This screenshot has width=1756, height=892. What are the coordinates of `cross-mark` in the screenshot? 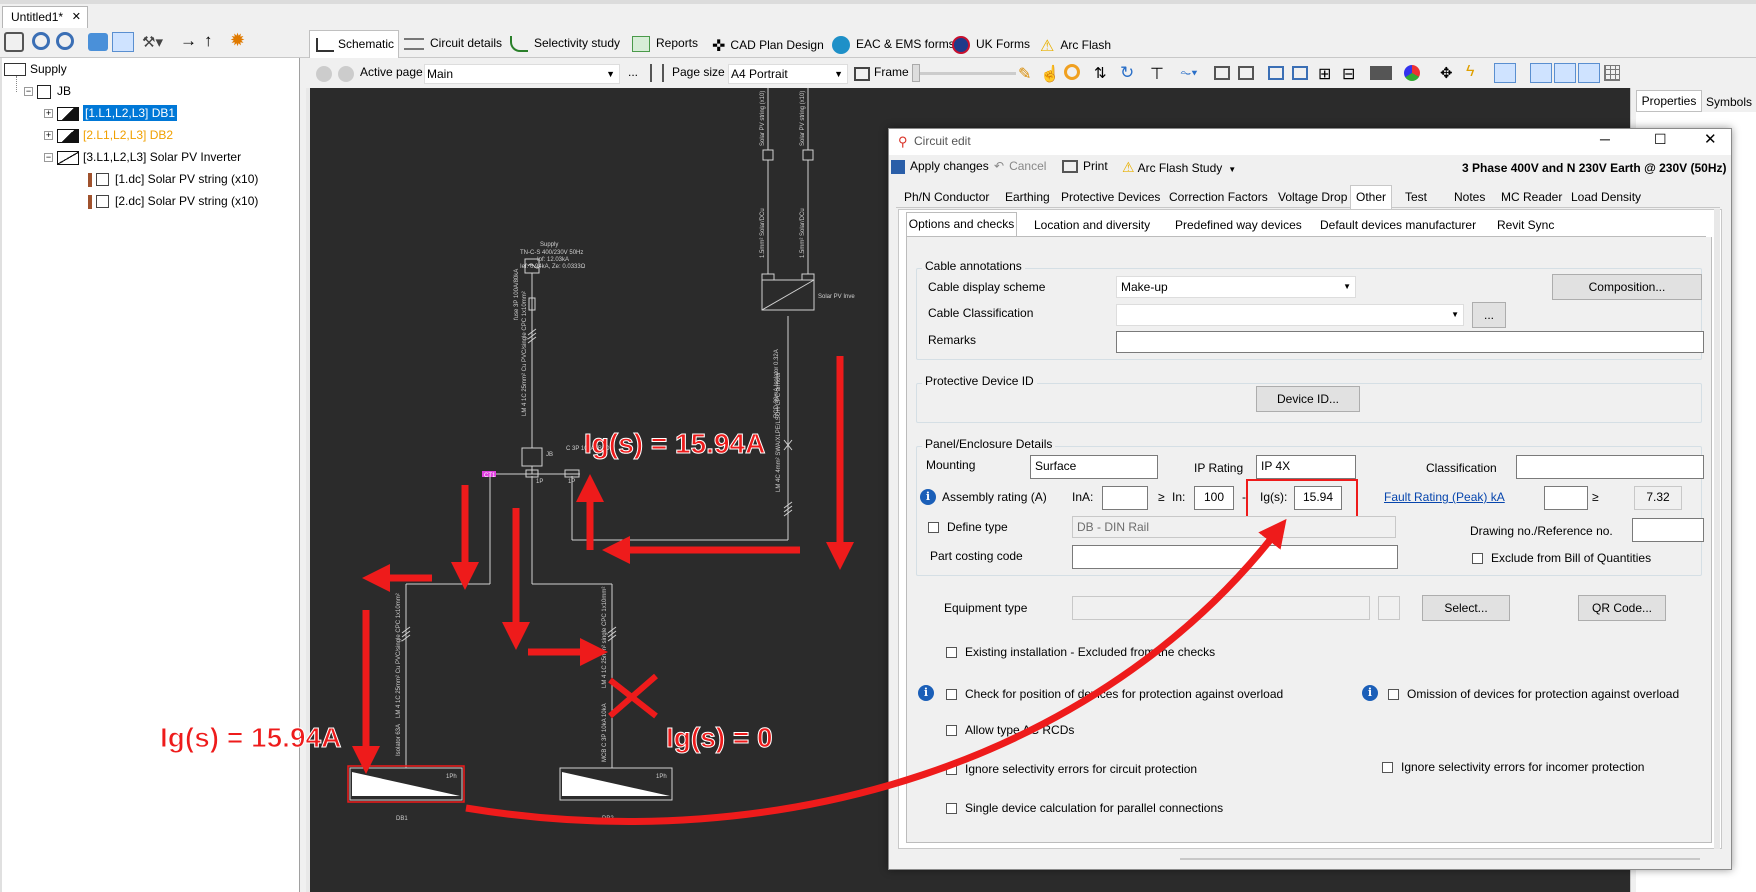 It's located at (633, 696).